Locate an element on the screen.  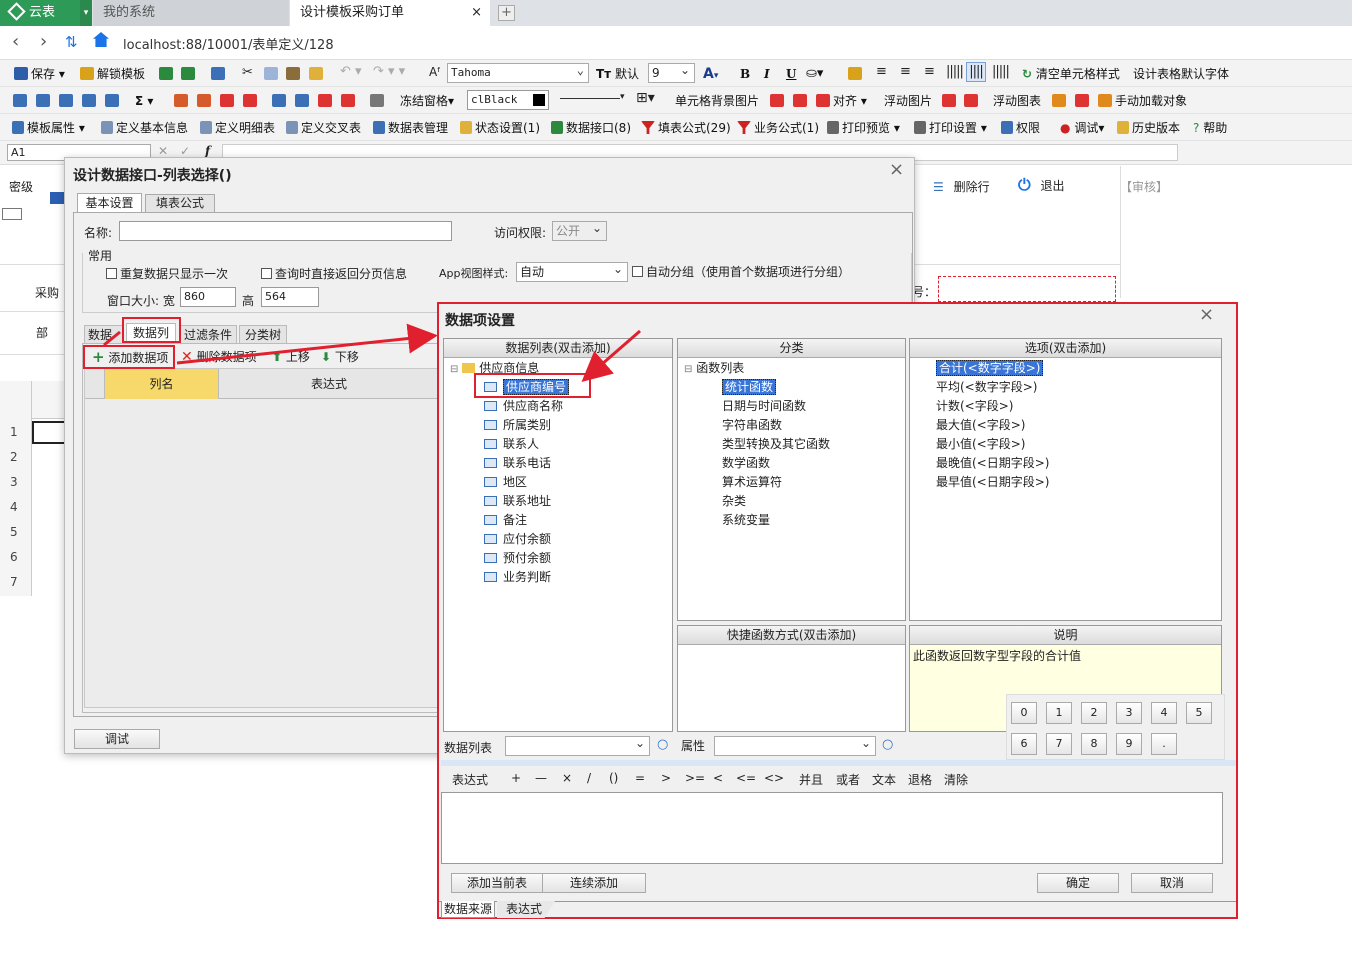
category-item: 算术运算符 is located at coordinates (752, 482).